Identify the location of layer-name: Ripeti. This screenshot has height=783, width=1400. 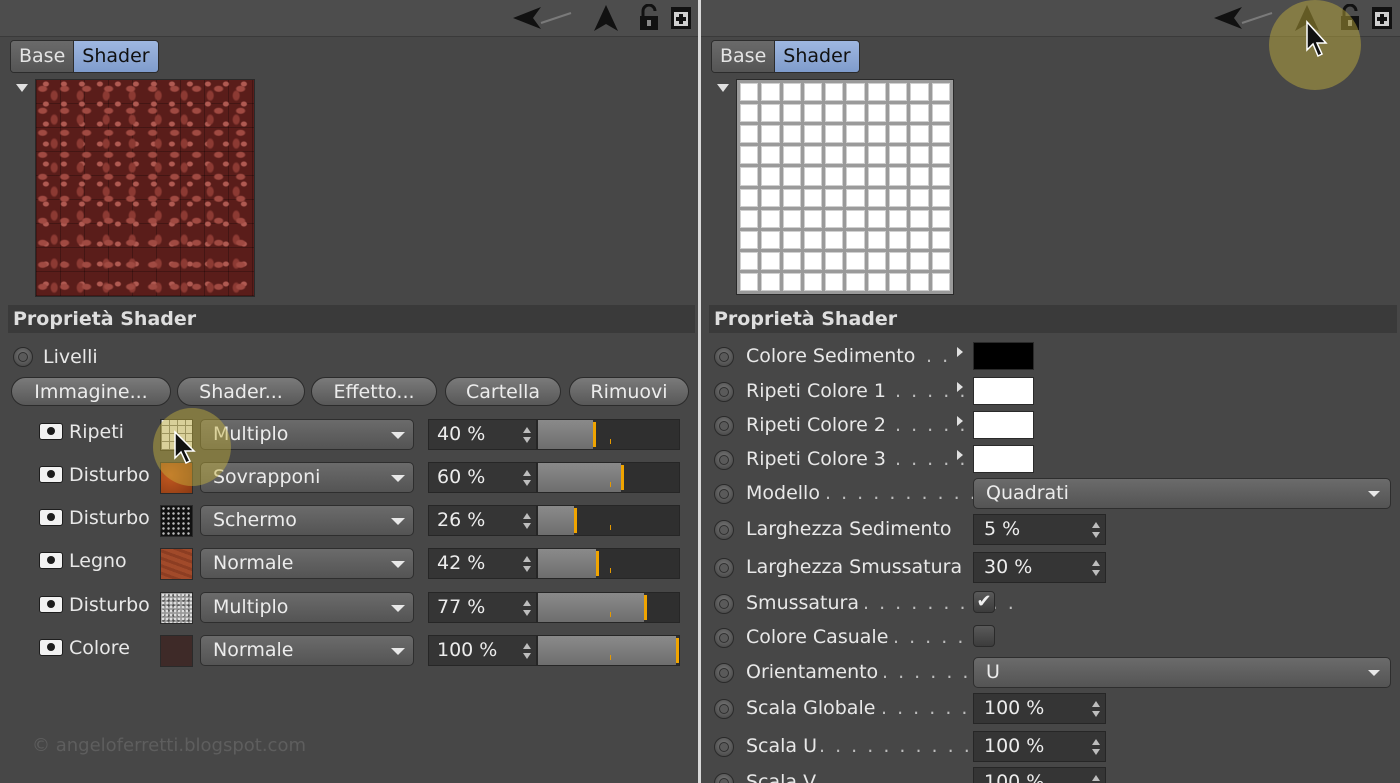
(96, 432).